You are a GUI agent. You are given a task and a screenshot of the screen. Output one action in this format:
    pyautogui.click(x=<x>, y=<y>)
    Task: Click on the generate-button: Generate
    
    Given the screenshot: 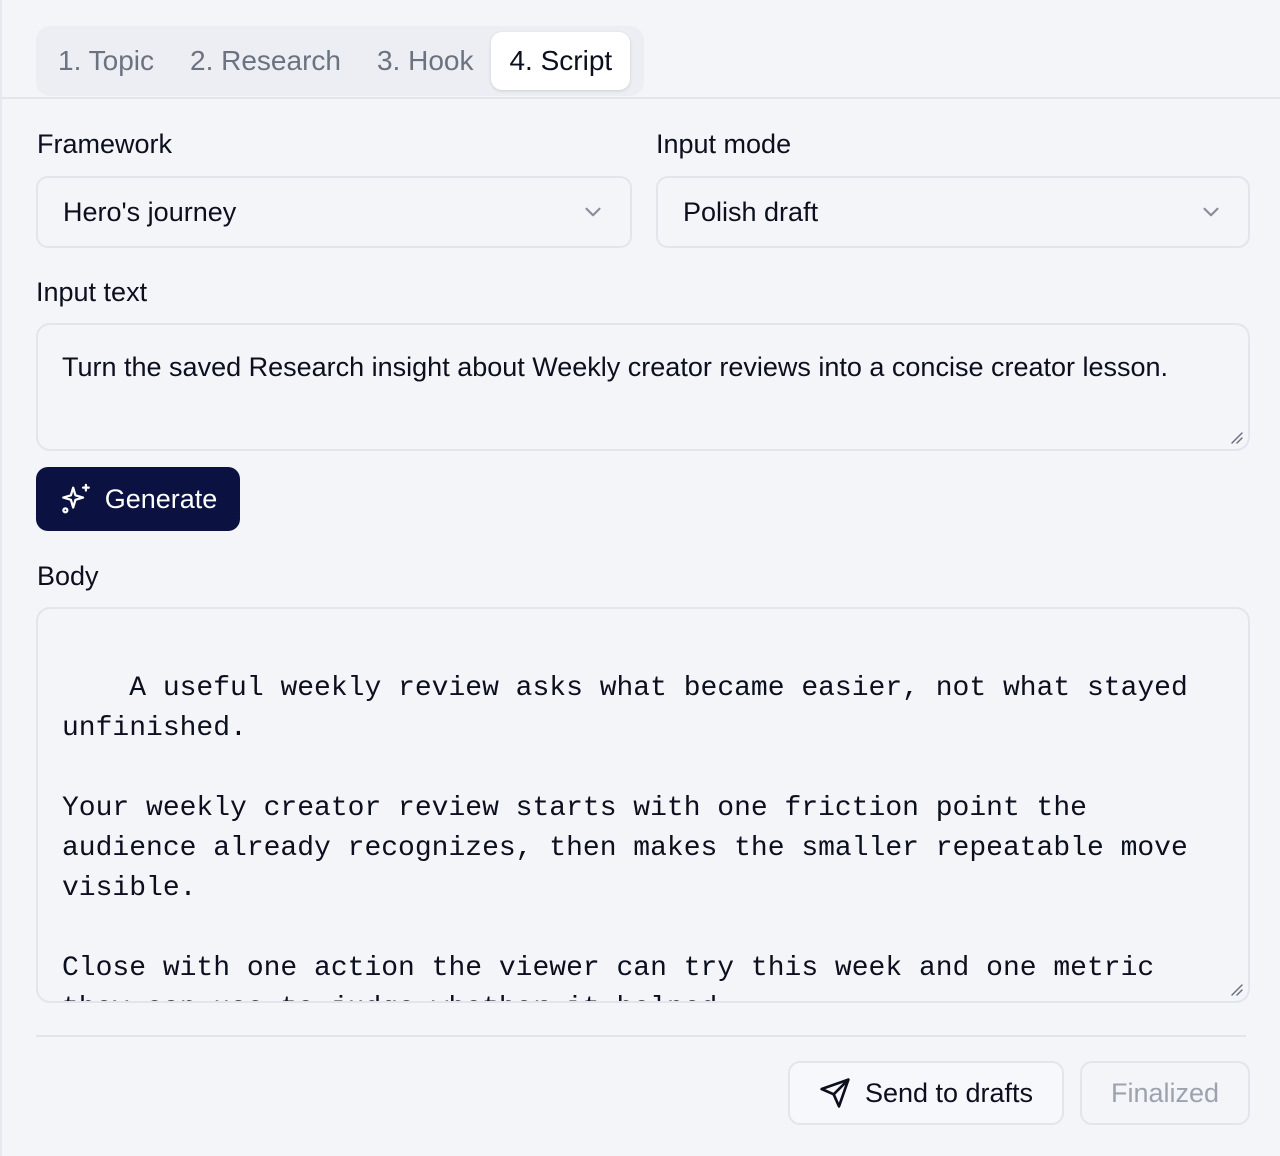 What is the action you would take?
    pyautogui.click(x=138, y=499)
    